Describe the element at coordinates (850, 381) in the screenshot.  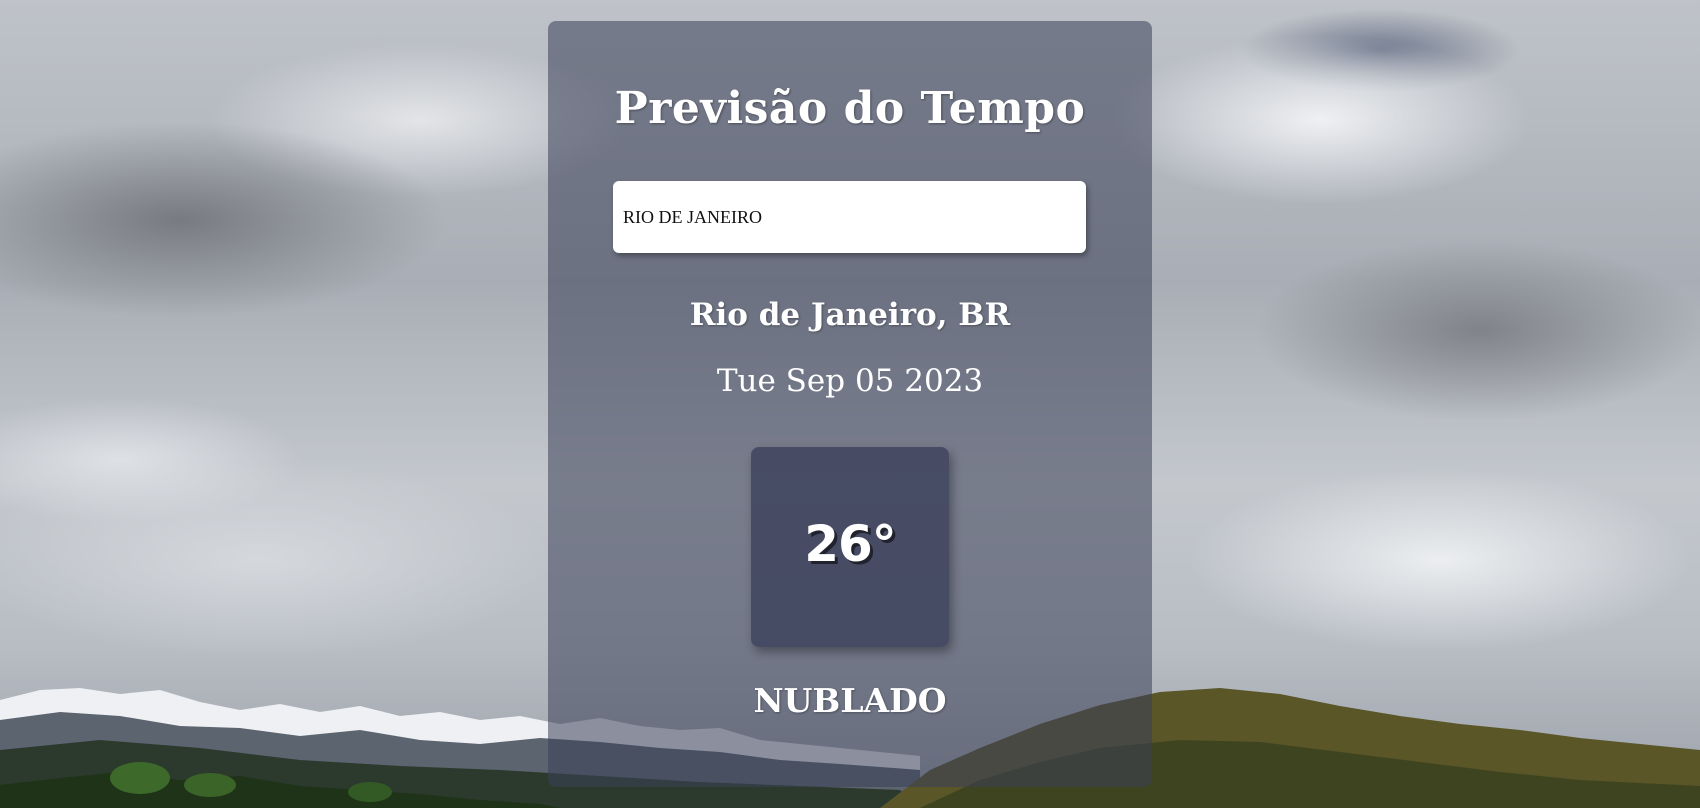
I see `date-label: Tue Sep 05 2023` at that location.